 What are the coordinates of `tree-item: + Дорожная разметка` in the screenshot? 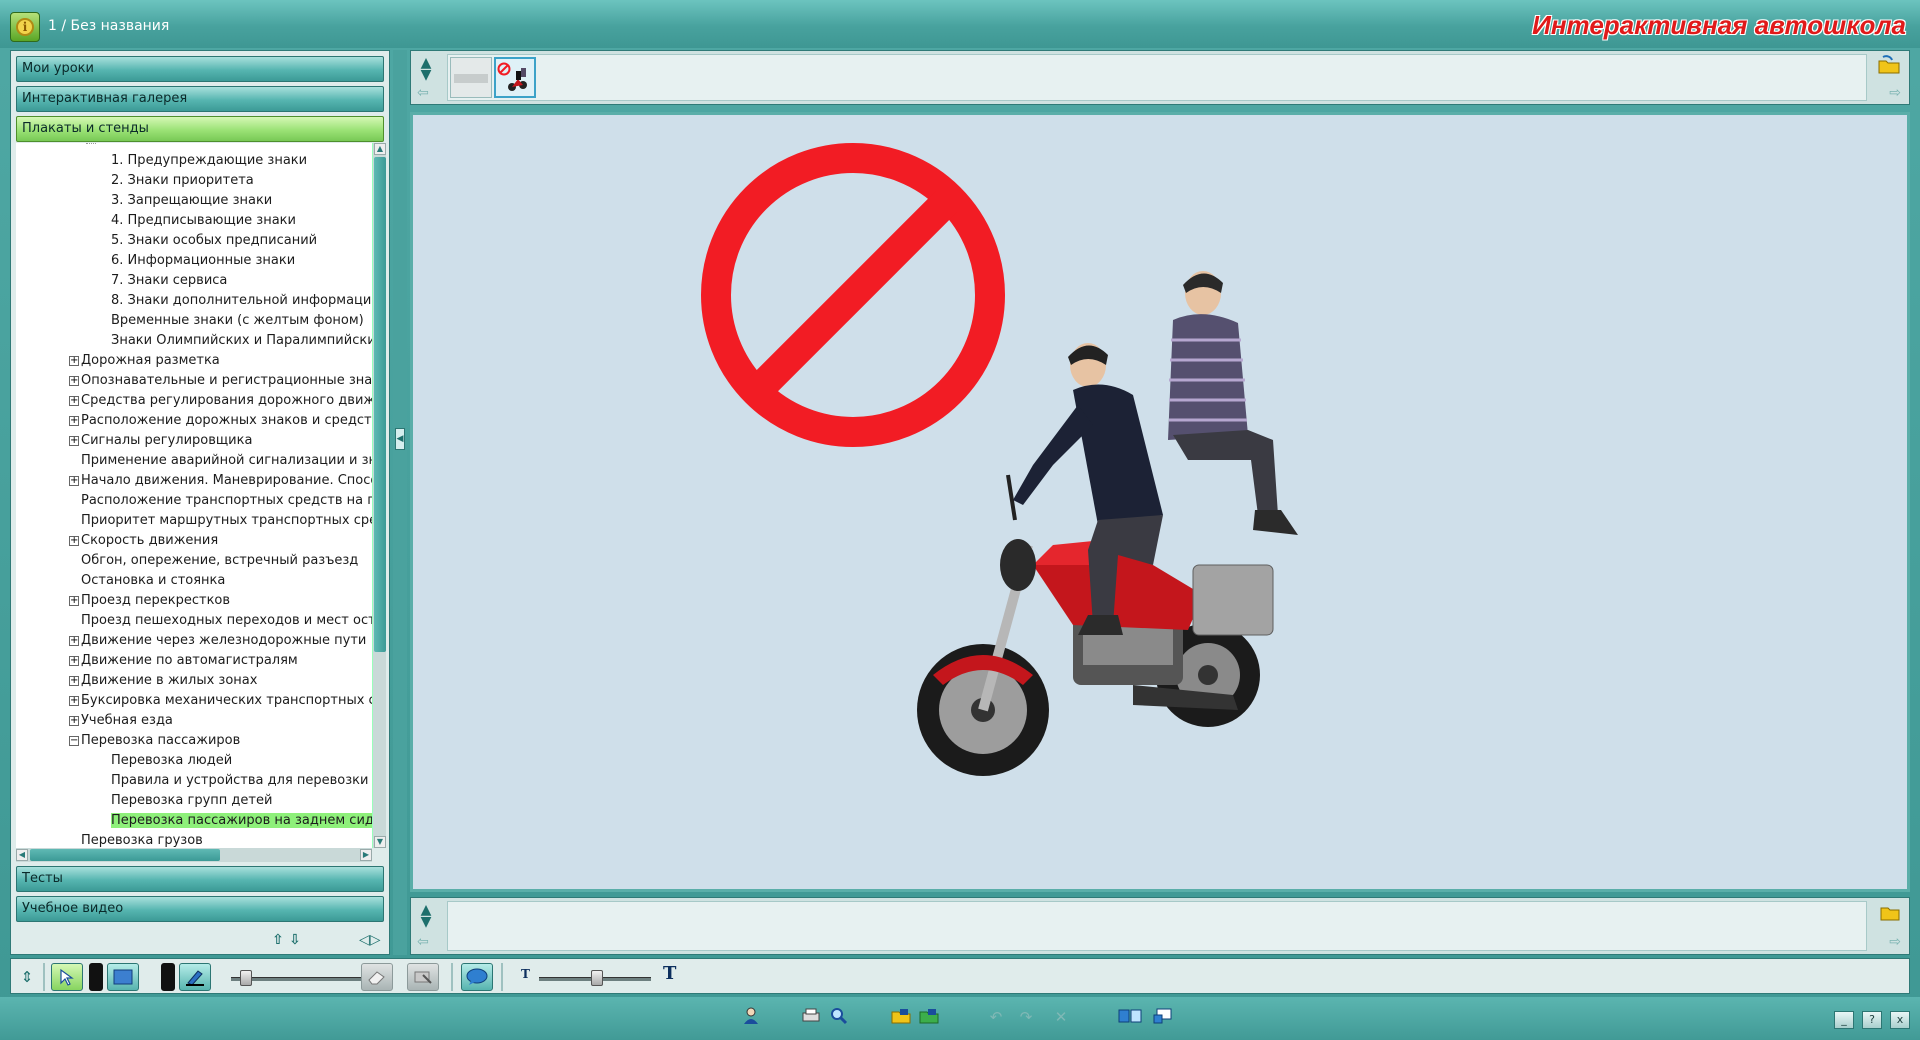 It's located at (144, 361).